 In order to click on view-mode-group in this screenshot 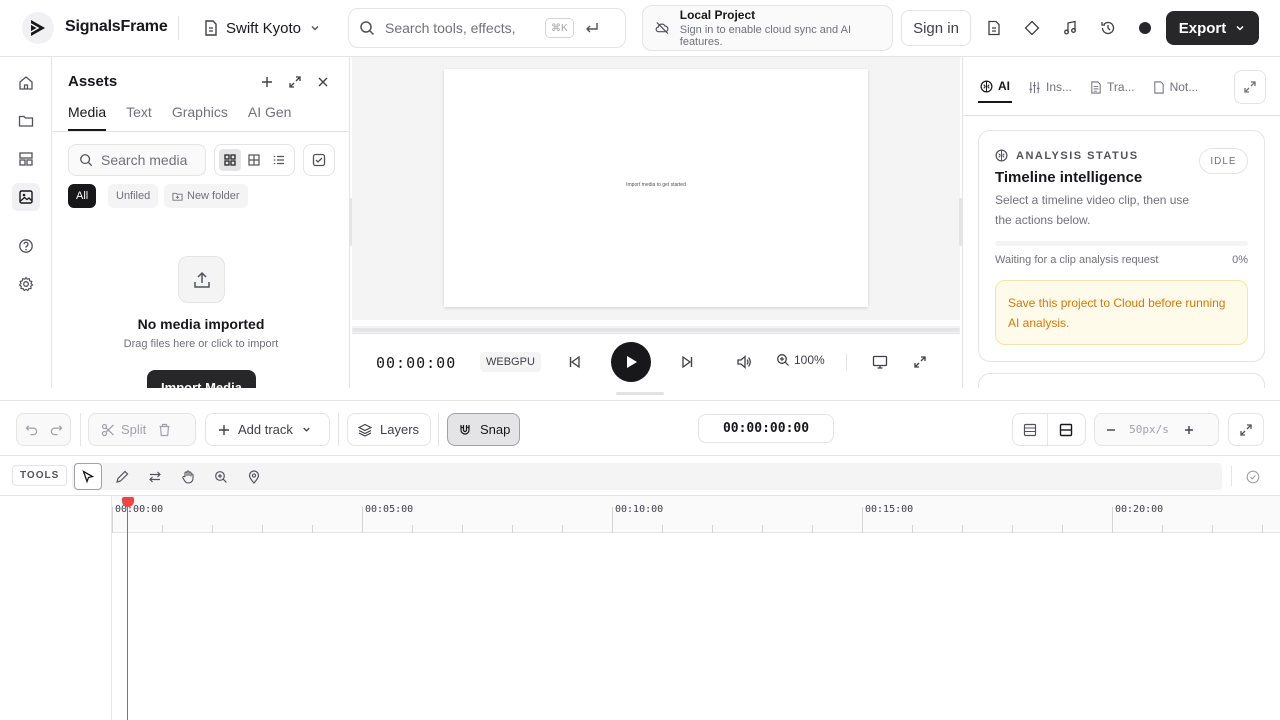, I will do `click(254, 160)`.